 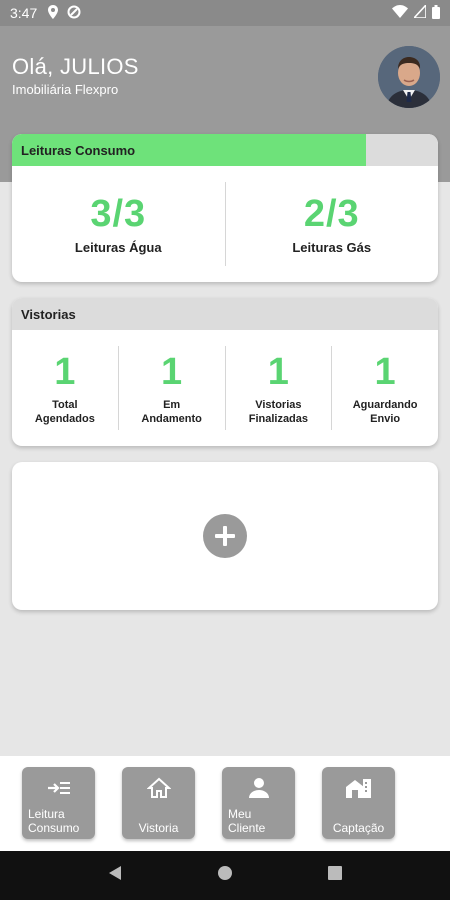 I want to click on consumo-progress-header: Leituras Consumo, so click(x=225, y=150).